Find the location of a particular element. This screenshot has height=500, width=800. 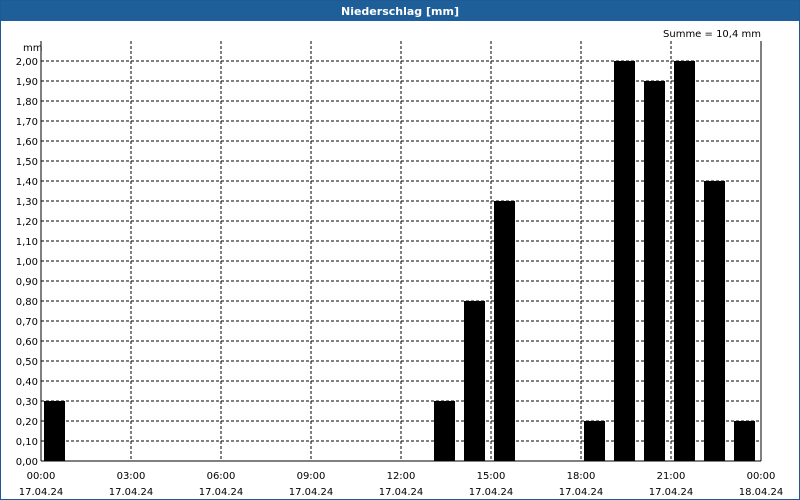

y-tick-label: 1,50 is located at coordinates (27, 162).